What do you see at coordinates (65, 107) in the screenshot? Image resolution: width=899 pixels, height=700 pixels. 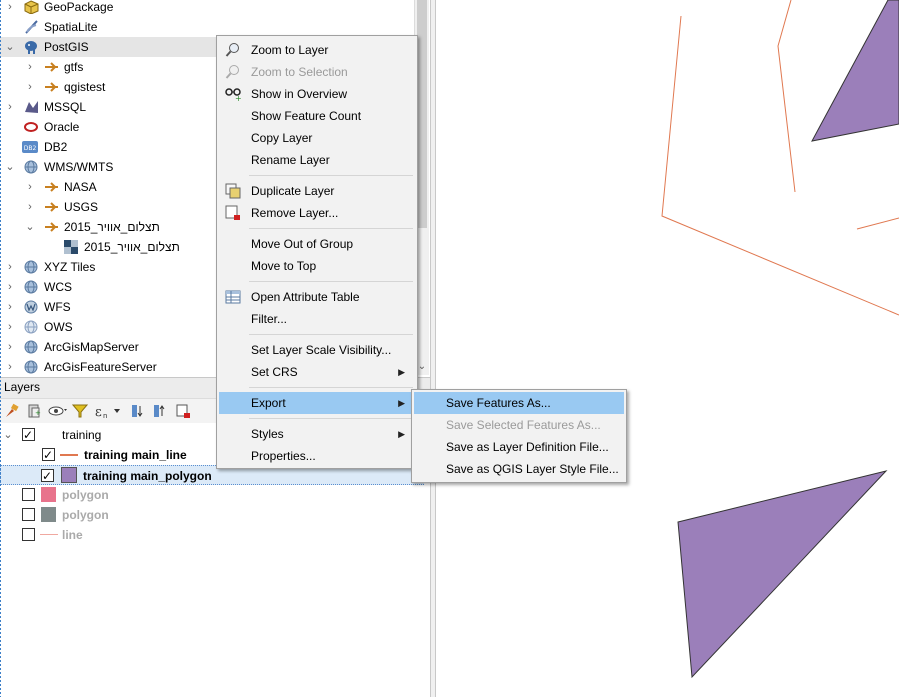 I see `browser-item-label: MSSQL` at bounding box center [65, 107].